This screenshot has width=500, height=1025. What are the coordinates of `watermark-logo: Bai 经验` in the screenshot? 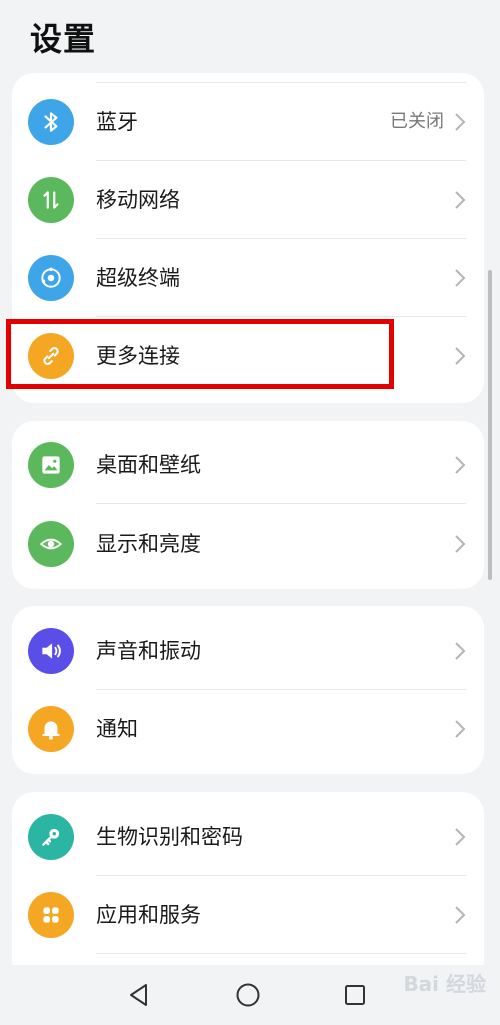 It's located at (444, 984).